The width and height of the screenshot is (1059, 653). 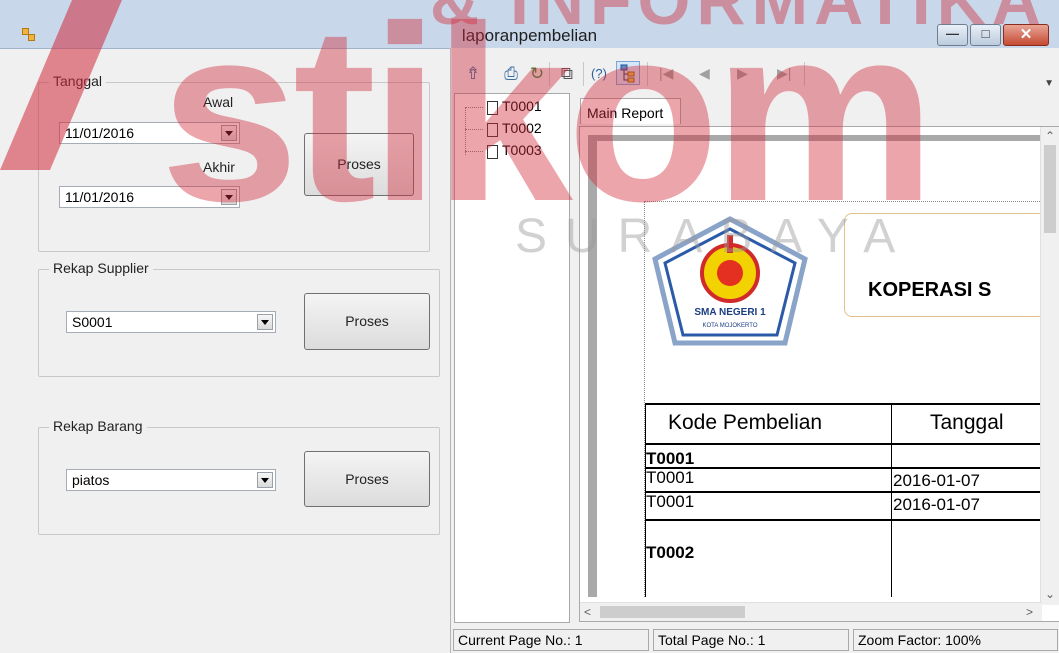 I want to click on barang-value: piatos, so click(x=91, y=480).